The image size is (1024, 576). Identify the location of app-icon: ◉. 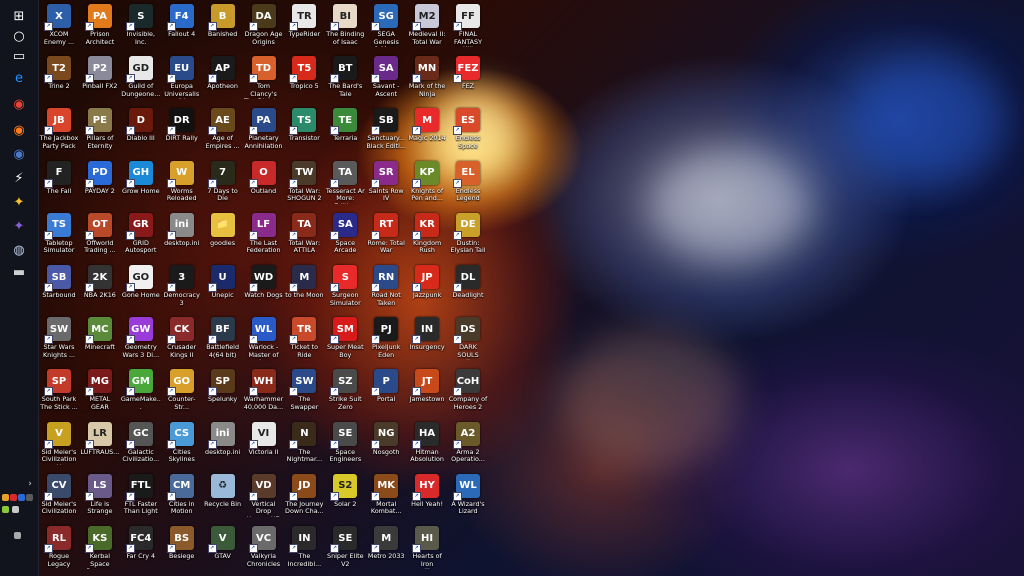
(19, 154).